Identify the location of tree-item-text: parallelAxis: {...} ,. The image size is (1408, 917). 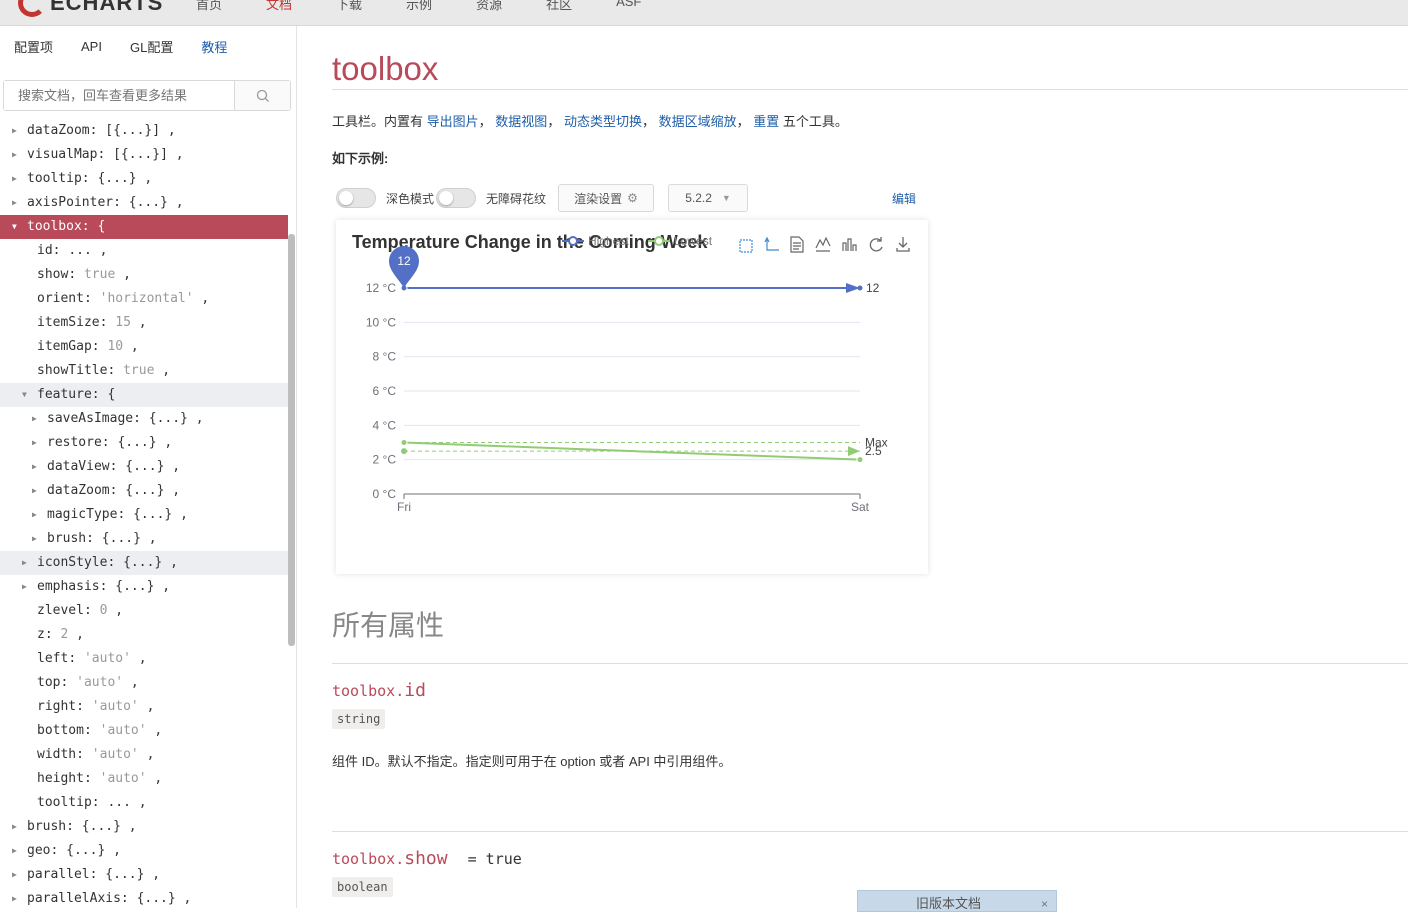
(109, 898).